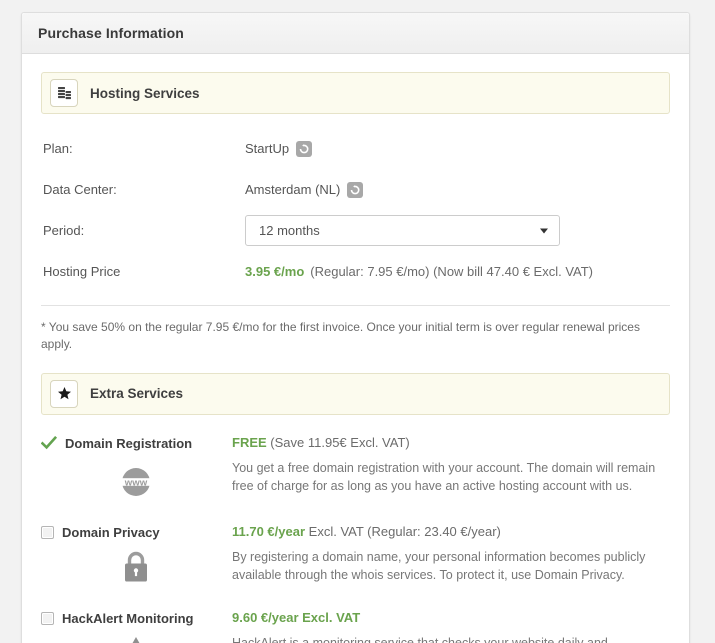 Image resolution: width=715 pixels, height=643 pixels. What do you see at coordinates (64, 230) in the screenshot?
I see `period-label: Period:` at bounding box center [64, 230].